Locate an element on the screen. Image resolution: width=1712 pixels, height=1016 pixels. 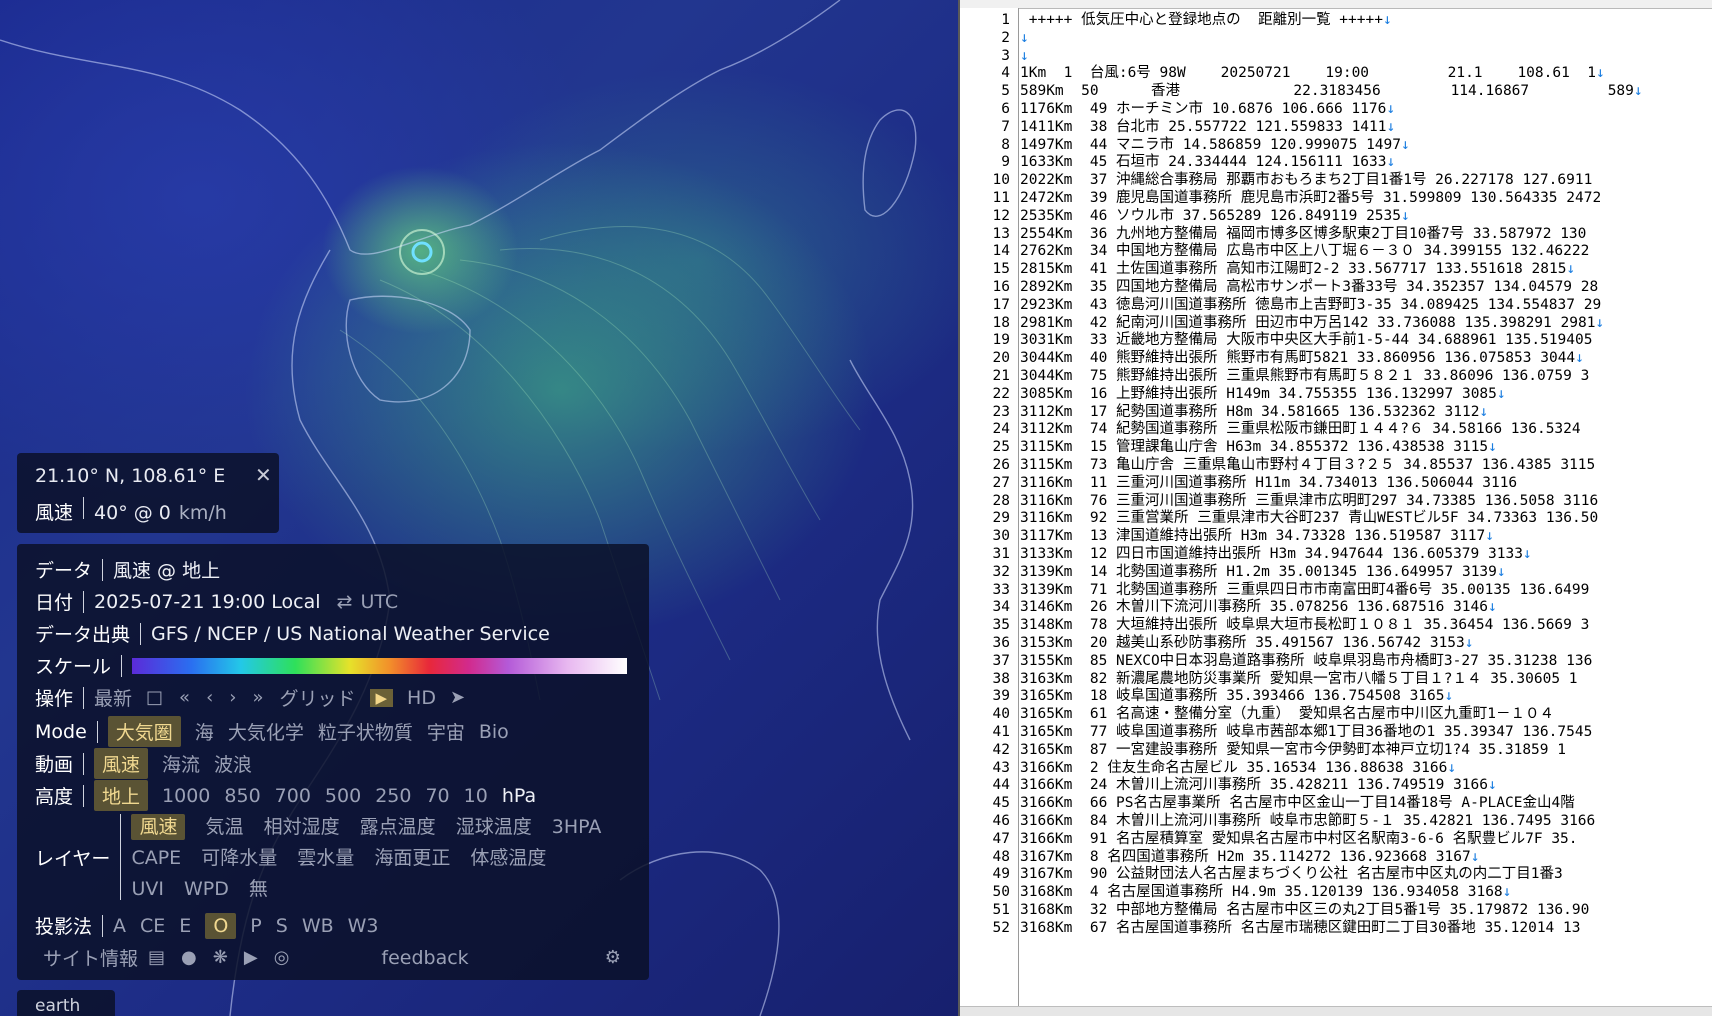
projection-option: A is located at coordinates (119, 926).